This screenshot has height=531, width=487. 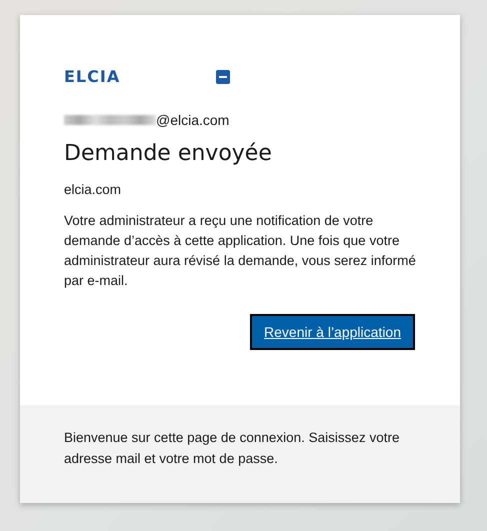 What do you see at coordinates (332, 332) in the screenshot?
I see `return-to-app-button: Revenir à l’application` at bounding box center [332, 332].